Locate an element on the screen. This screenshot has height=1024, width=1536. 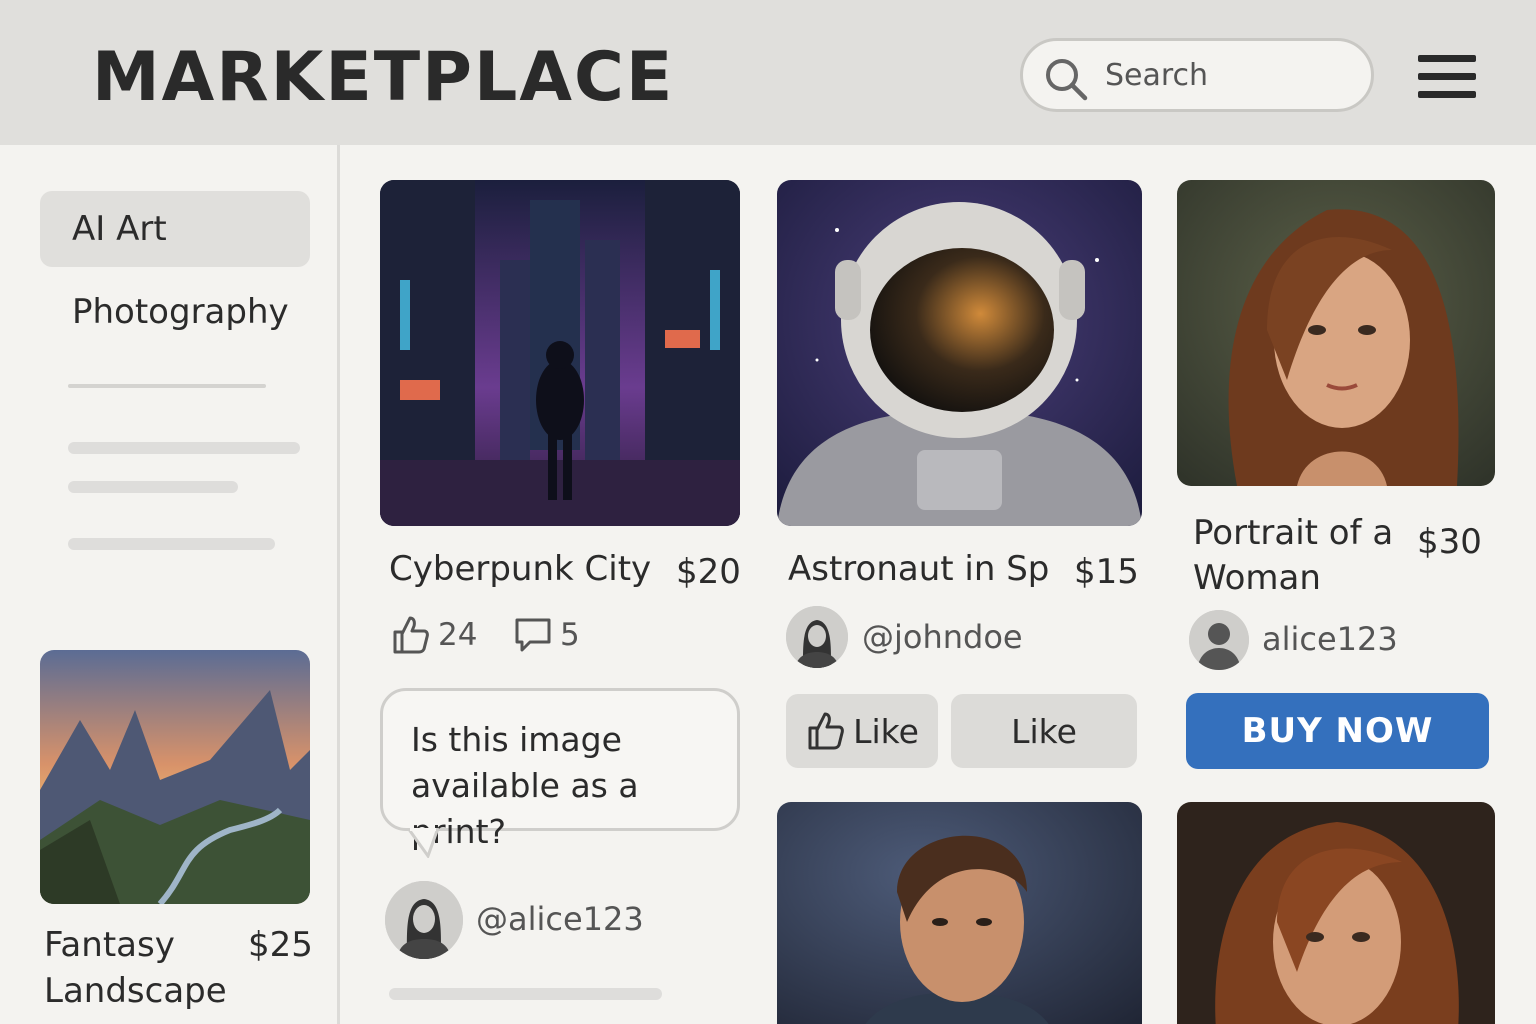
listing-price: $30 is located at coordinates (1449, 542).